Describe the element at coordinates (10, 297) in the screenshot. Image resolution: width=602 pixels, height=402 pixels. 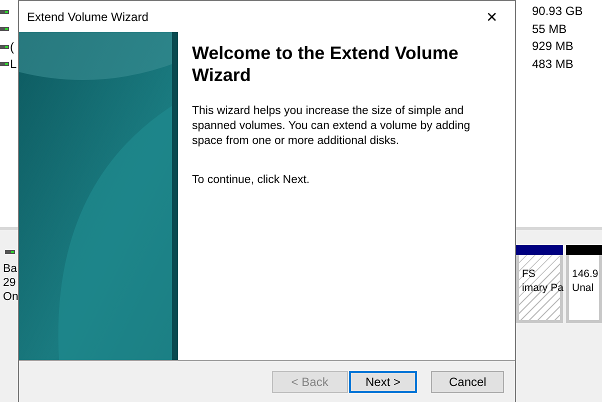
I see `disk-label: On` at that location.